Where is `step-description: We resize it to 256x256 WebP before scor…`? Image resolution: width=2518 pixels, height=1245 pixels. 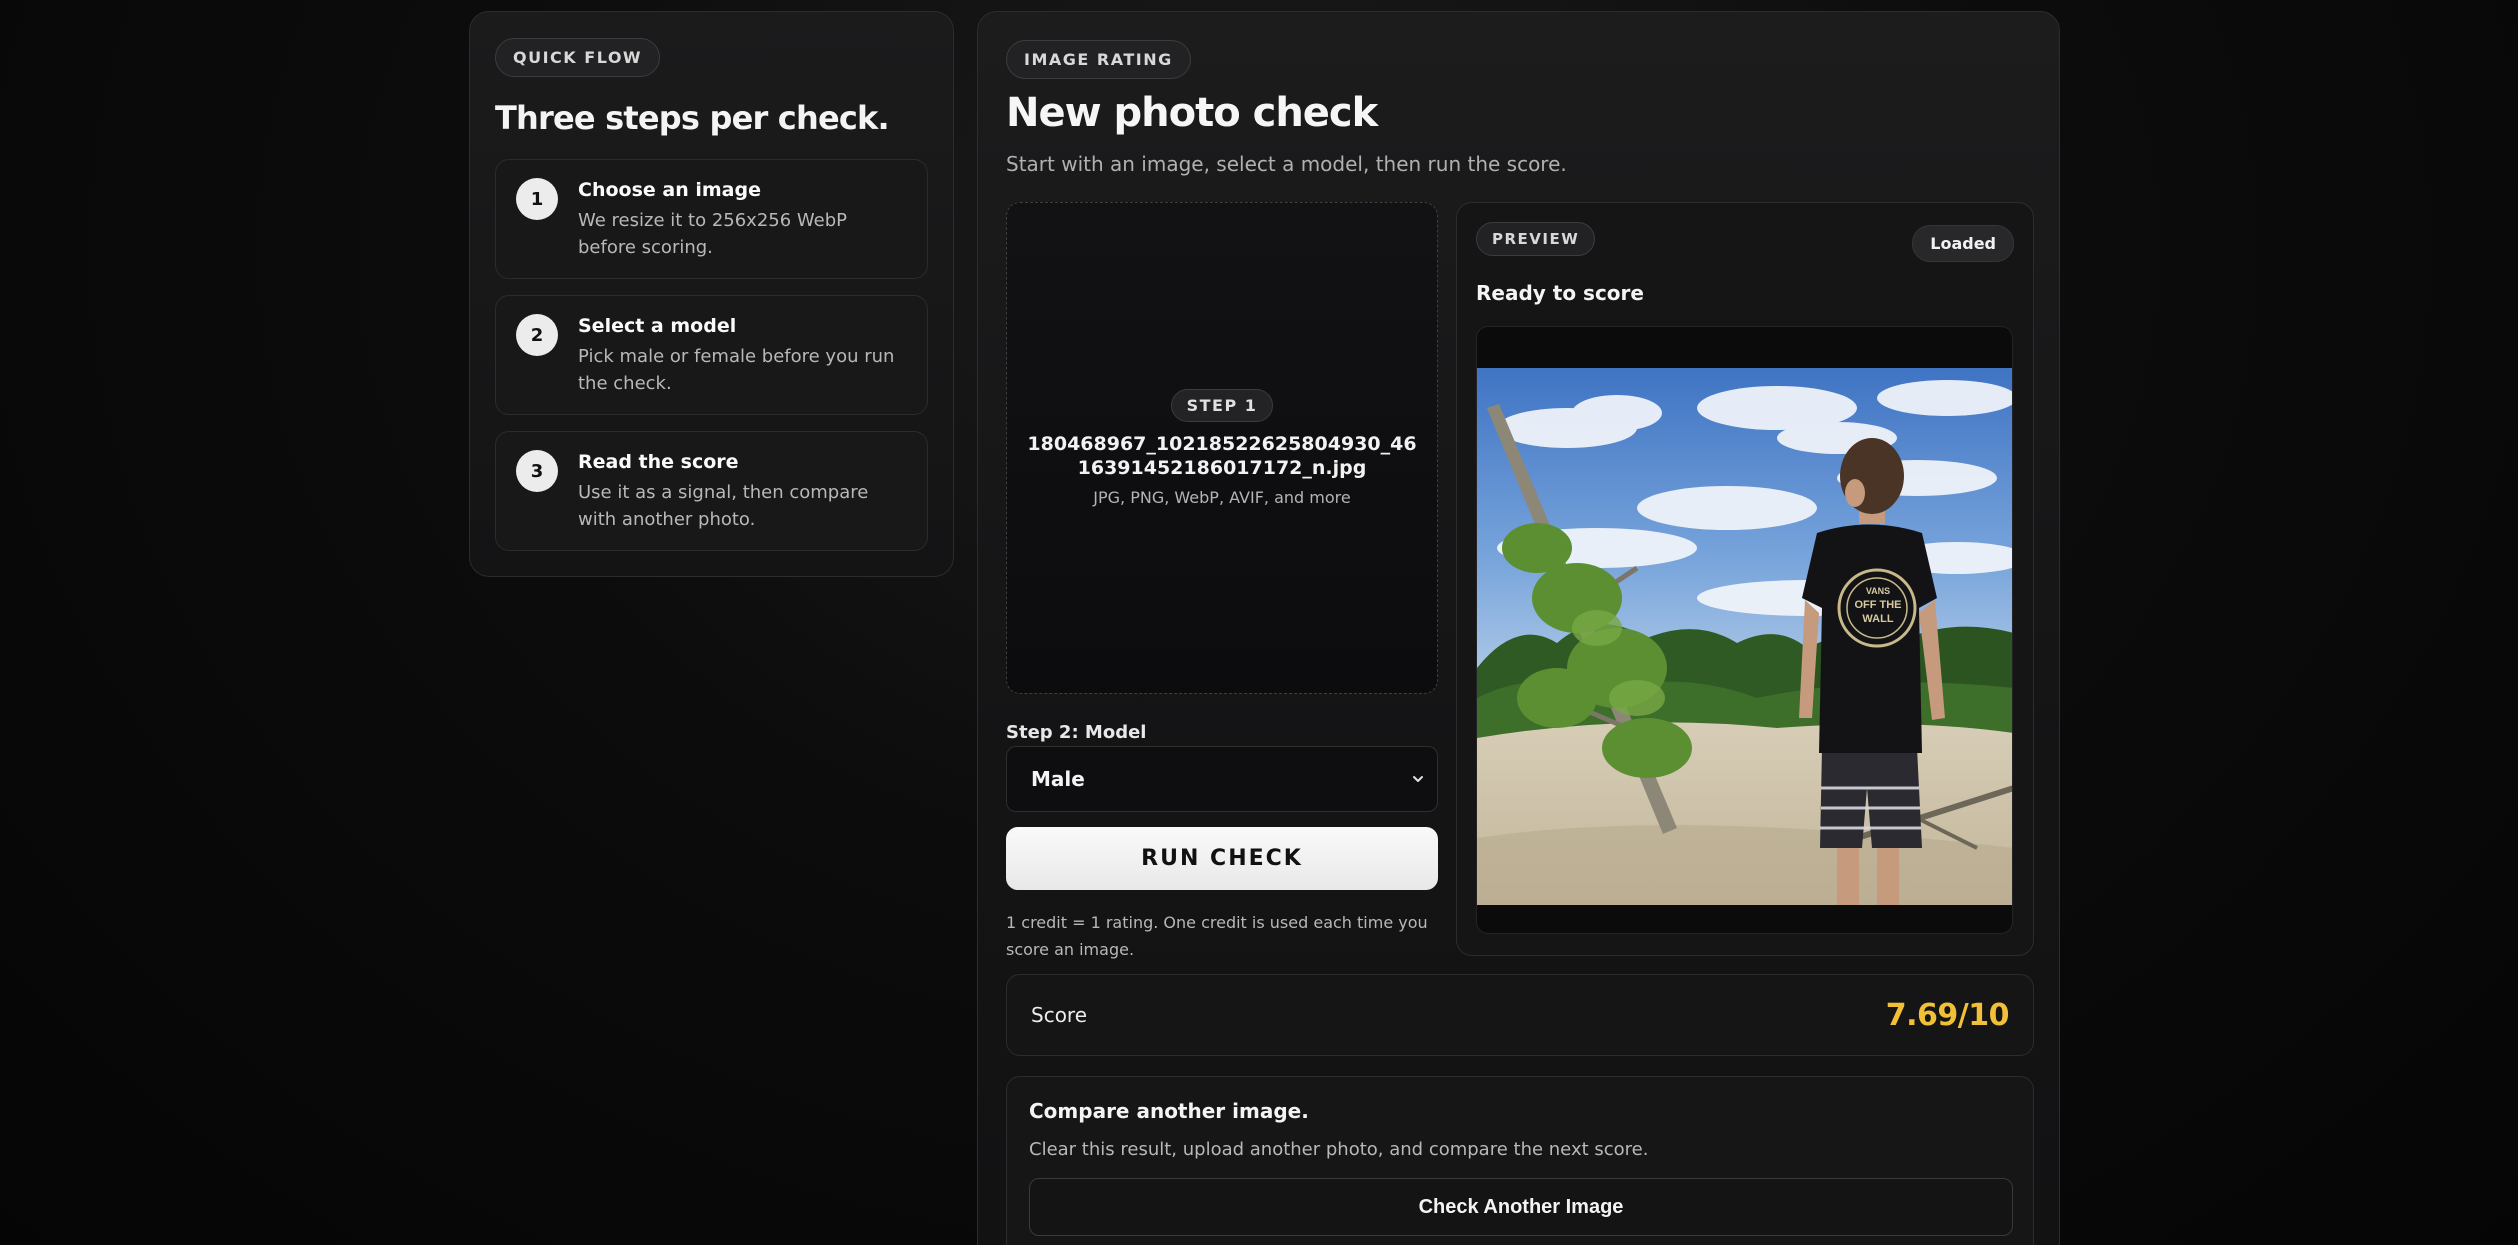 step-description: We resize it to 256x256 WebP before scor… is located at coordinates (712, 234).